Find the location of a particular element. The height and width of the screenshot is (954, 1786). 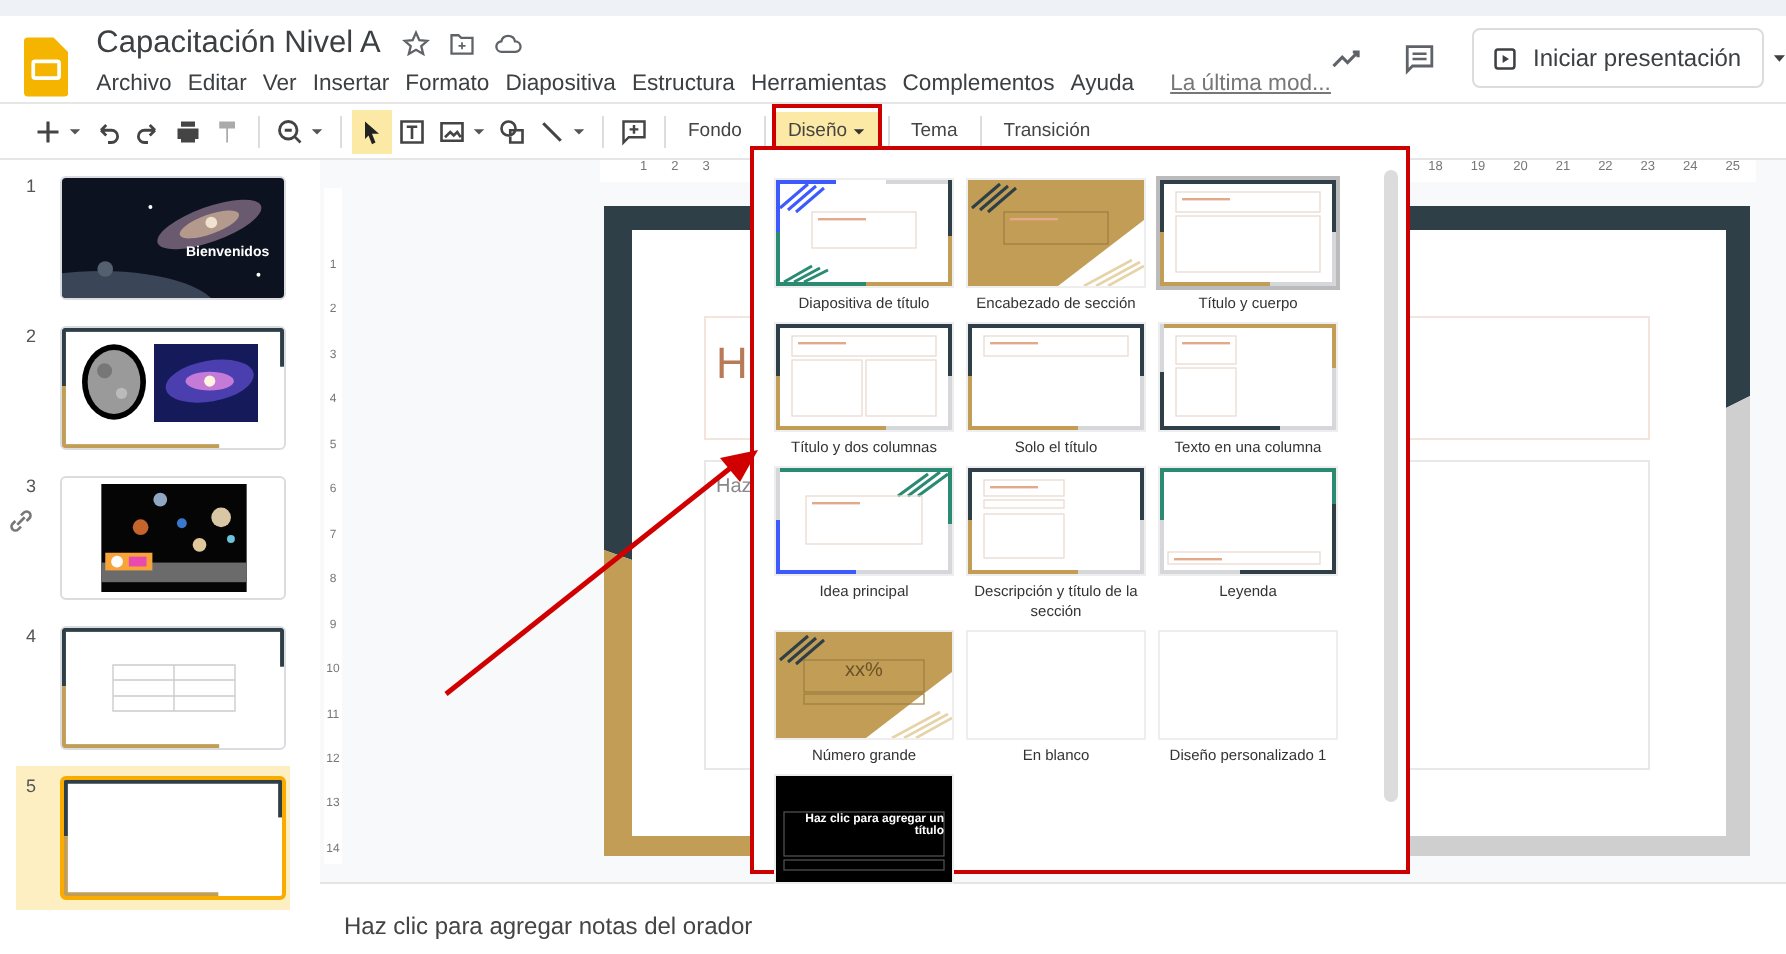

toolbar-menu-button: Fondo is located at coordinates (715, 131).